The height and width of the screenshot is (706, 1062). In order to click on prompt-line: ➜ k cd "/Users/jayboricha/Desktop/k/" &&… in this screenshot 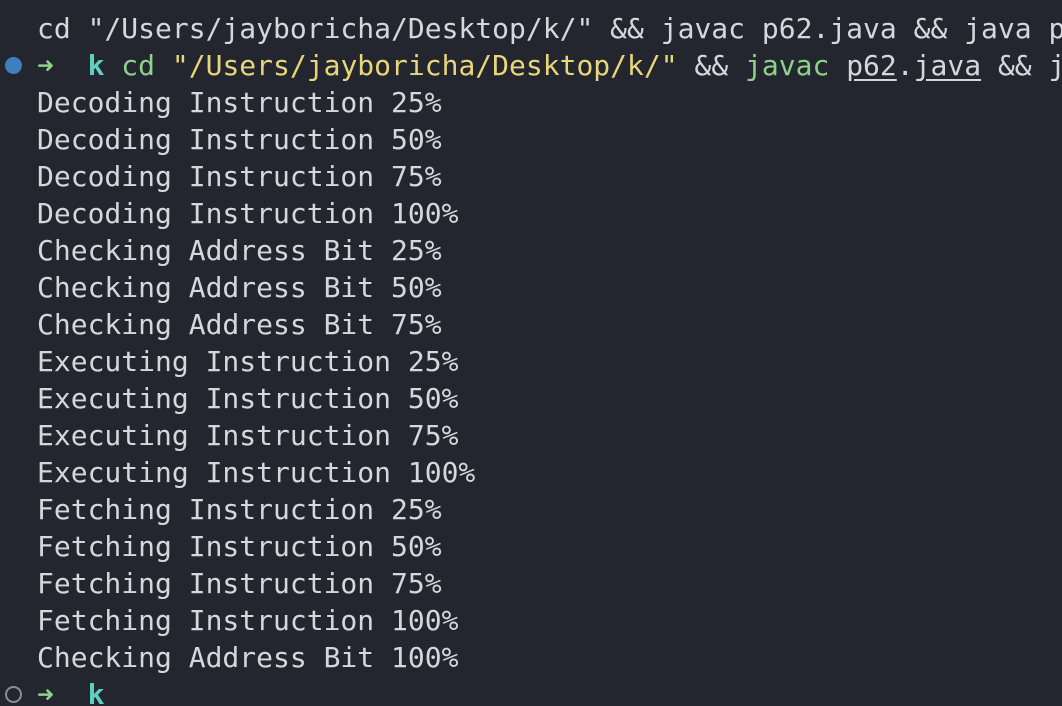, I will do `click(531, 65)`.